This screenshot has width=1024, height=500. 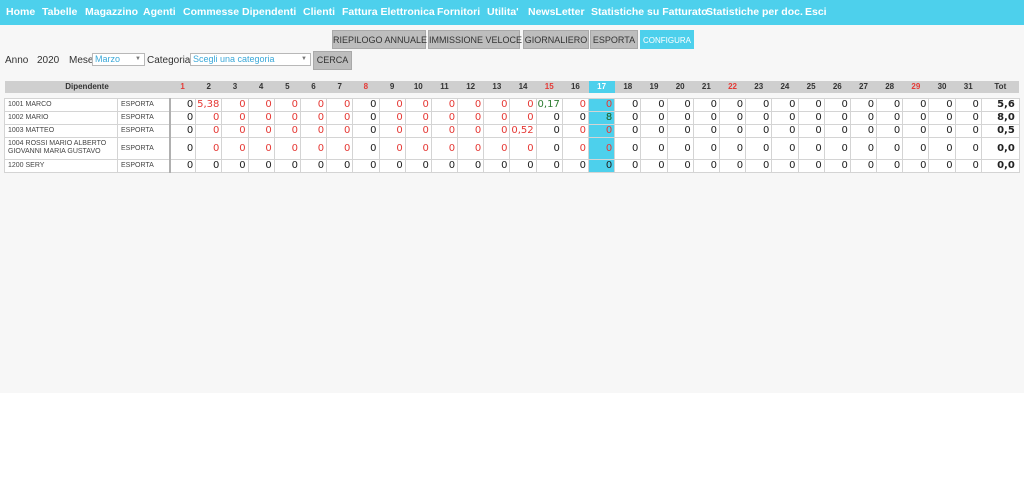 I want to click on day-cell: 5,38, so click(x=209, y=104).